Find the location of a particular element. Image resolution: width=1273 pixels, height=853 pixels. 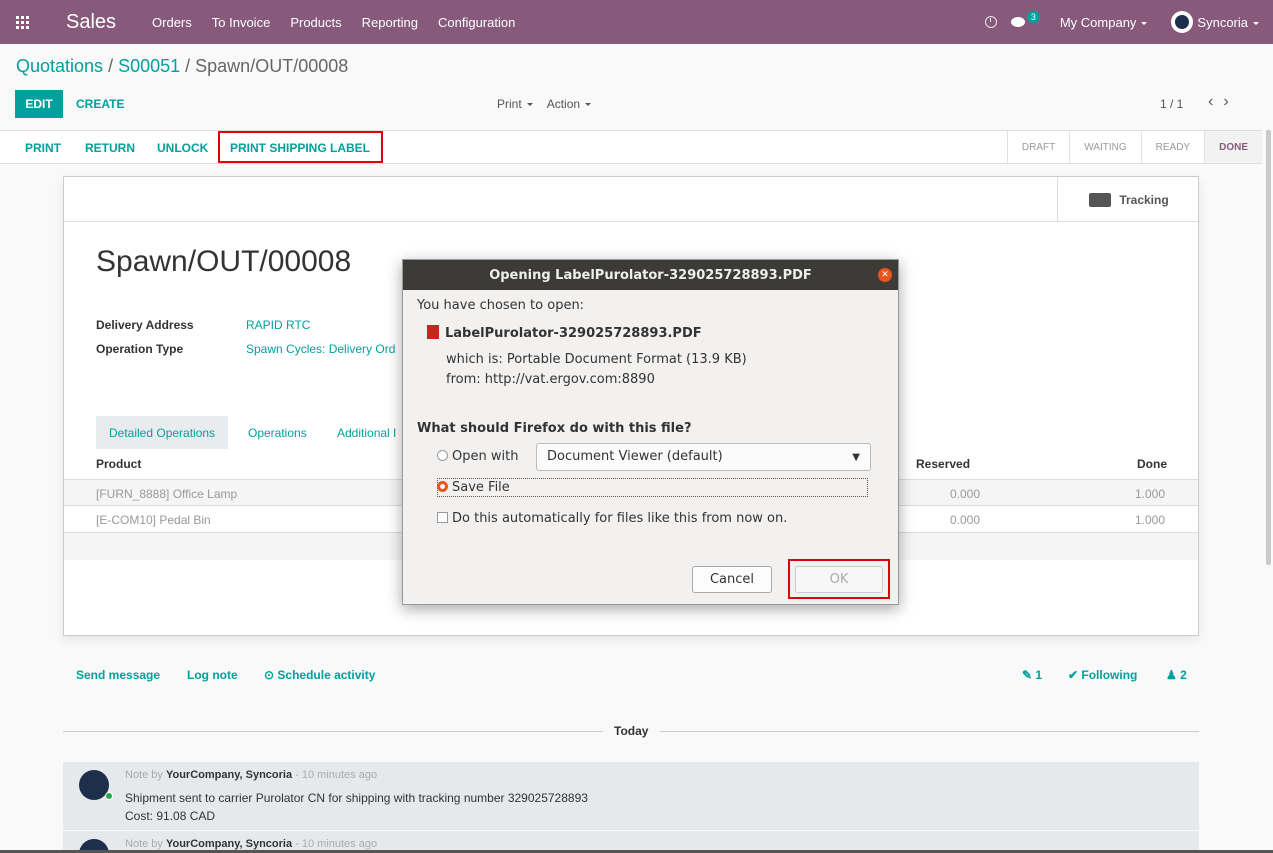

create-button: CREATE is located at coordinates (100, 104).